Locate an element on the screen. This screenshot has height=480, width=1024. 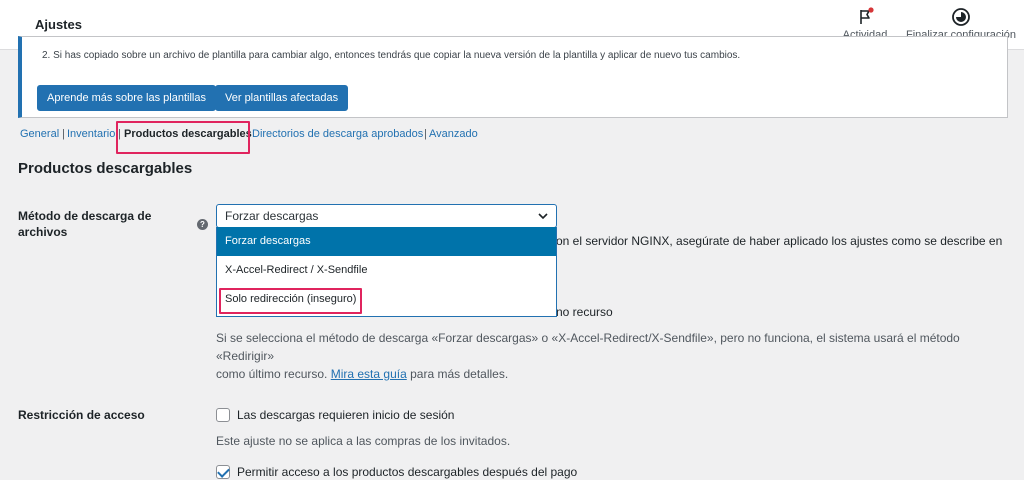
tab-inventory: Inventario is located at coordinates (91, 134).